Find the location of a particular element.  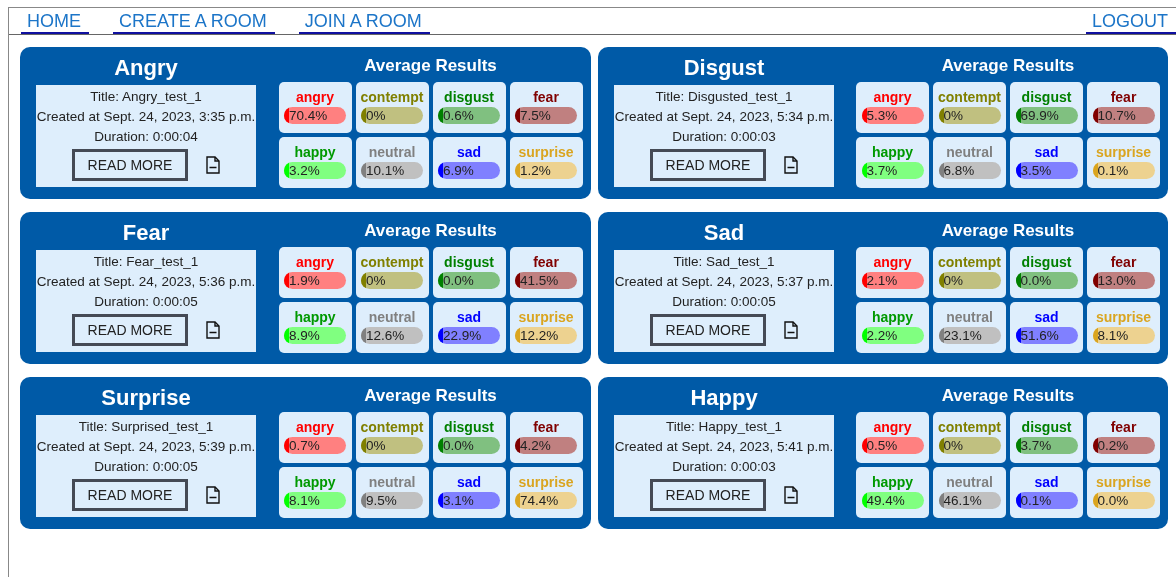

emotion-title: Disgust is located at coordinates (724, 68).